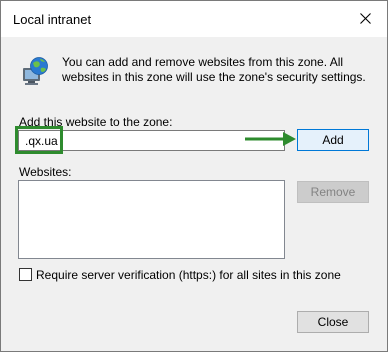 Image resolution: width=388 pixels, height=352 pixels. What do you see at coordinates (96, 122) in the screenshot?
I see `add-website-label: Add this website to the zone:` at bounding box center [96, 122].